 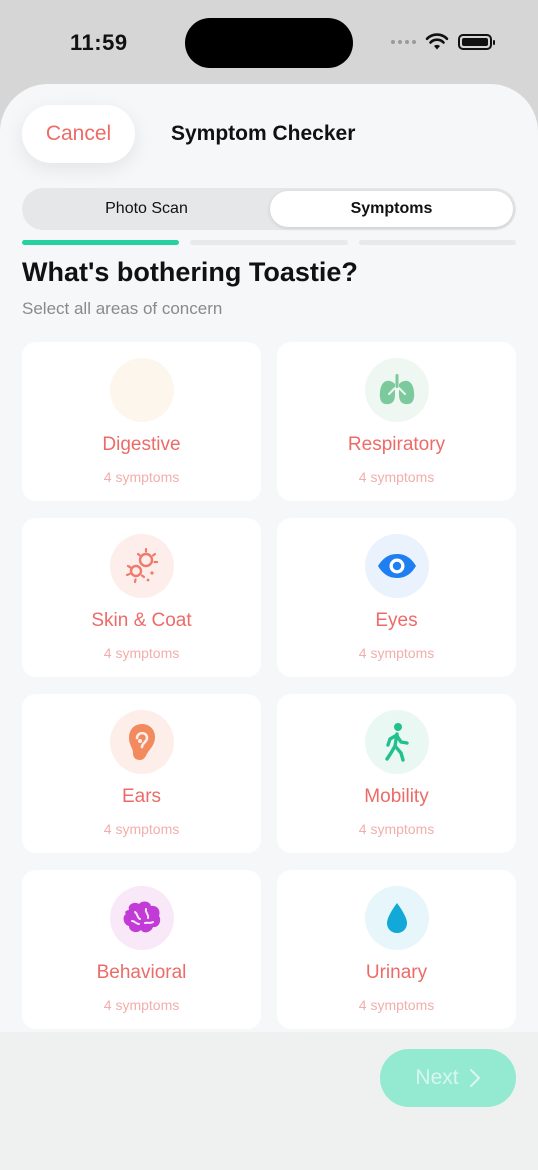 I want to click on status-time: 11:59, so click(x=99, y=42).